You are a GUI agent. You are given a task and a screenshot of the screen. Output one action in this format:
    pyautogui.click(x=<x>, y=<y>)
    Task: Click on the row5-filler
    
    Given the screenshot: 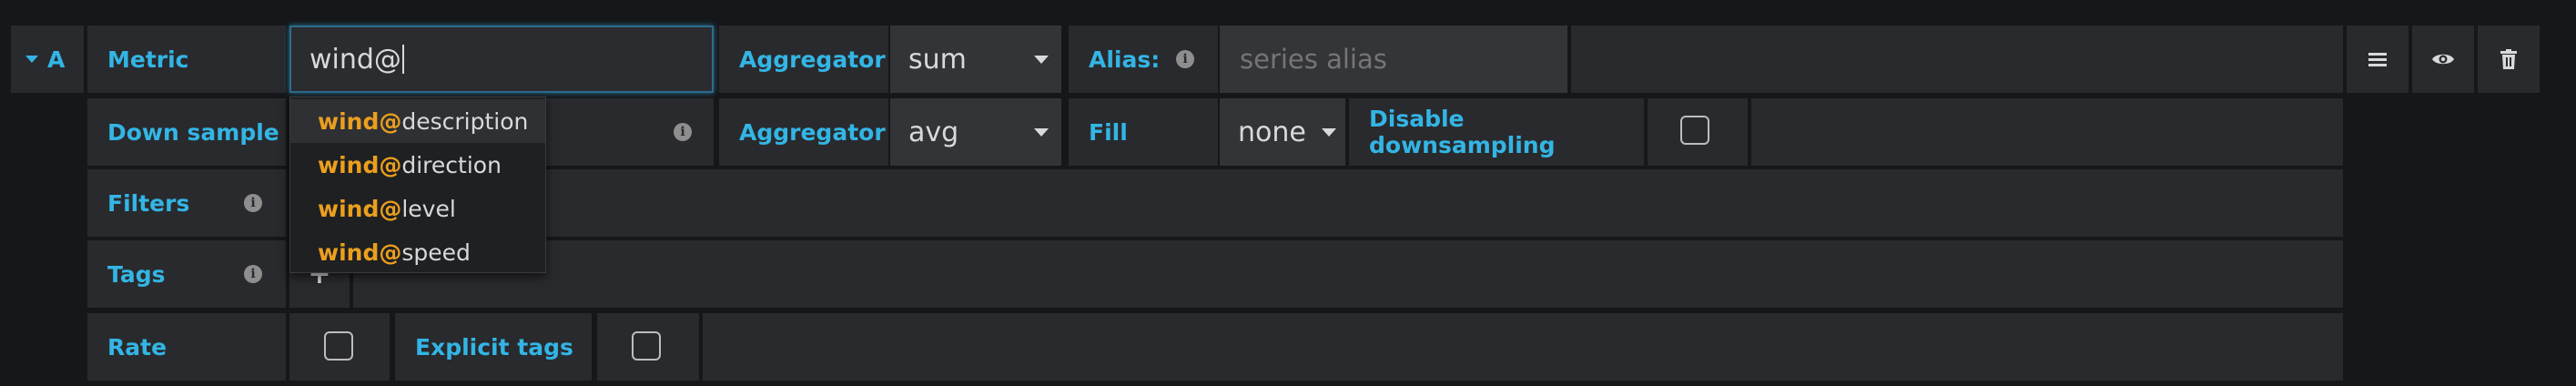 What is the action you would take?
    pyautogui.click(x=1523, y=347)
    